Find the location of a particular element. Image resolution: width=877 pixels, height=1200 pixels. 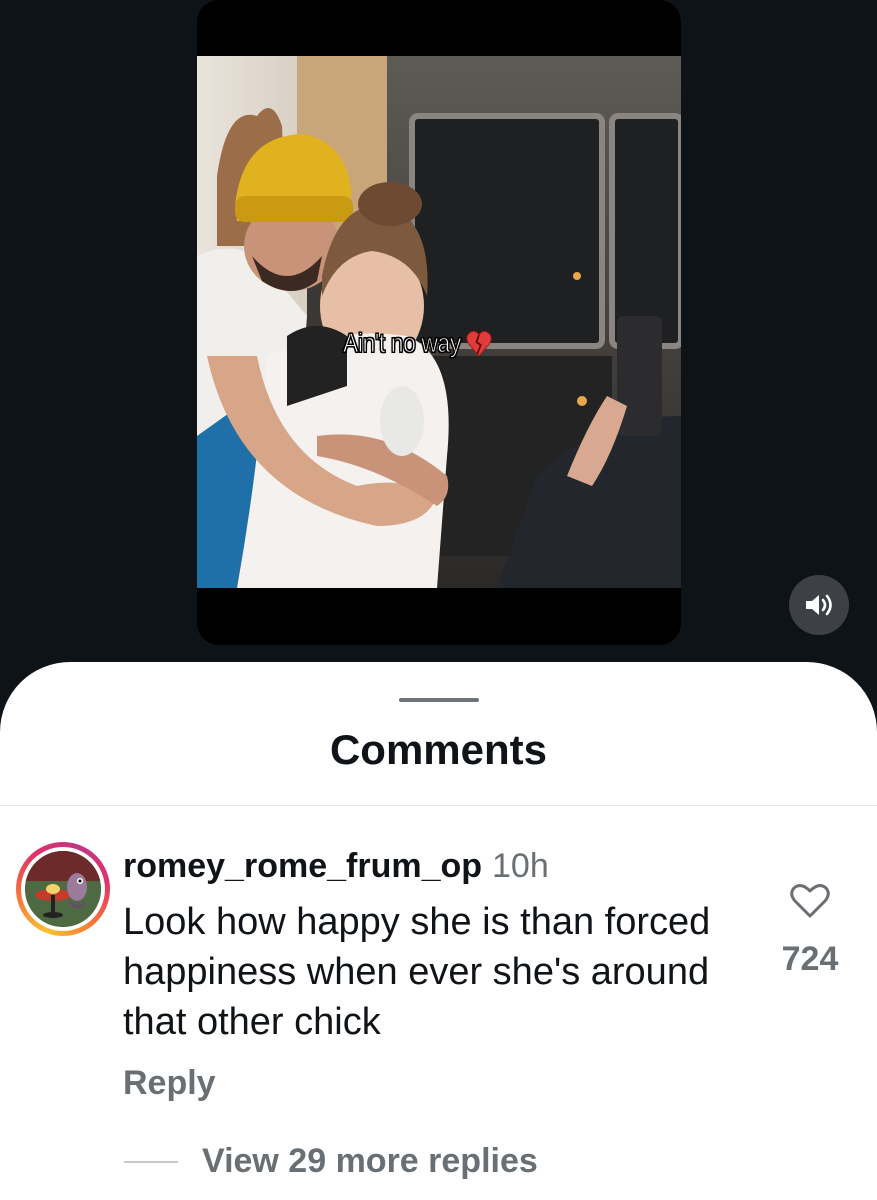

replies-rule is located at coordinates (151, 1161).